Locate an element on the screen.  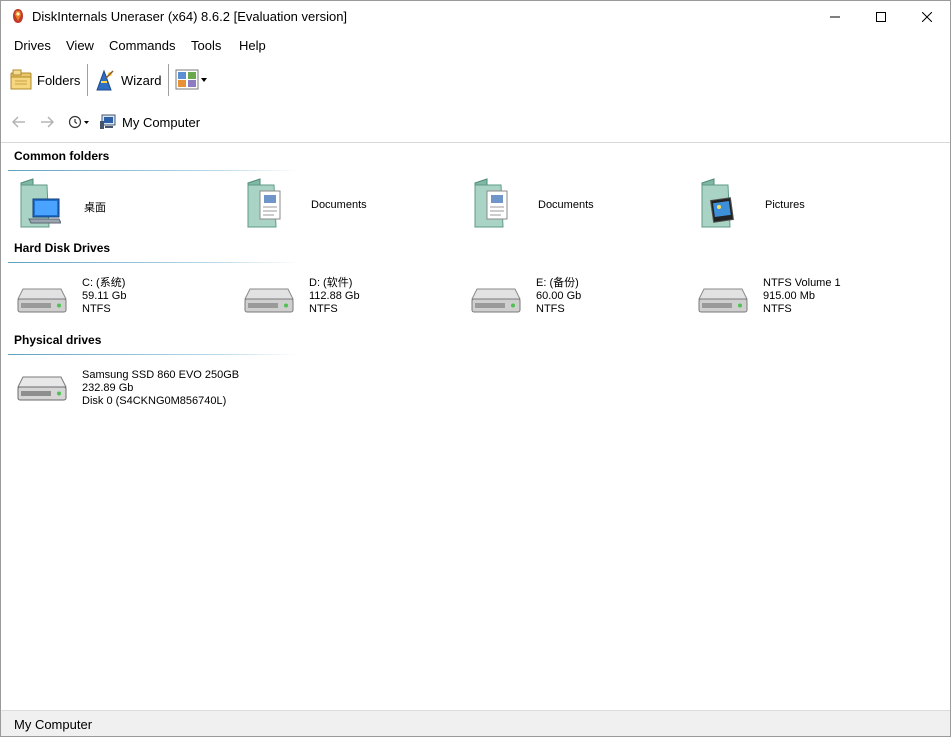
minimize-icon is located at coordinates (835, 16).